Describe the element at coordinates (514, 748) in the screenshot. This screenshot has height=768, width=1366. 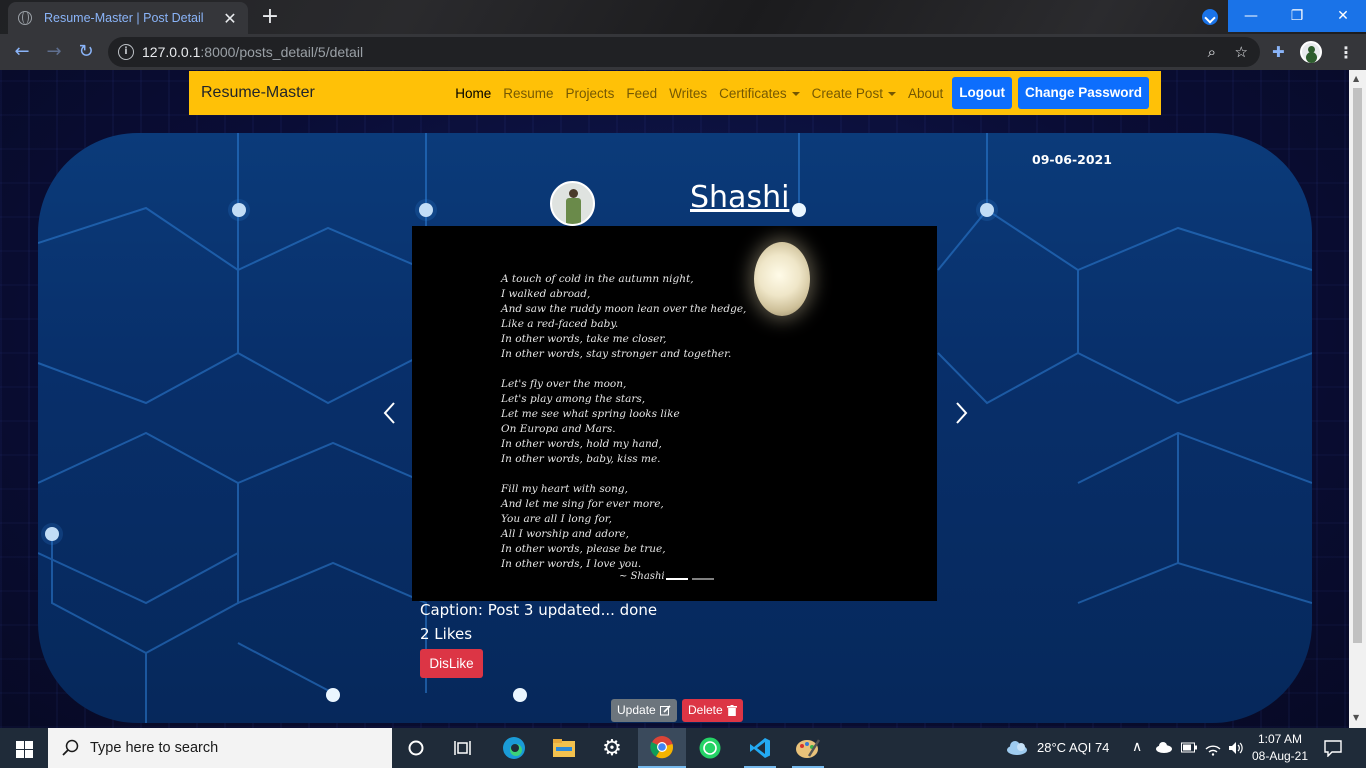
I see `edge-browser-icon` at that location.